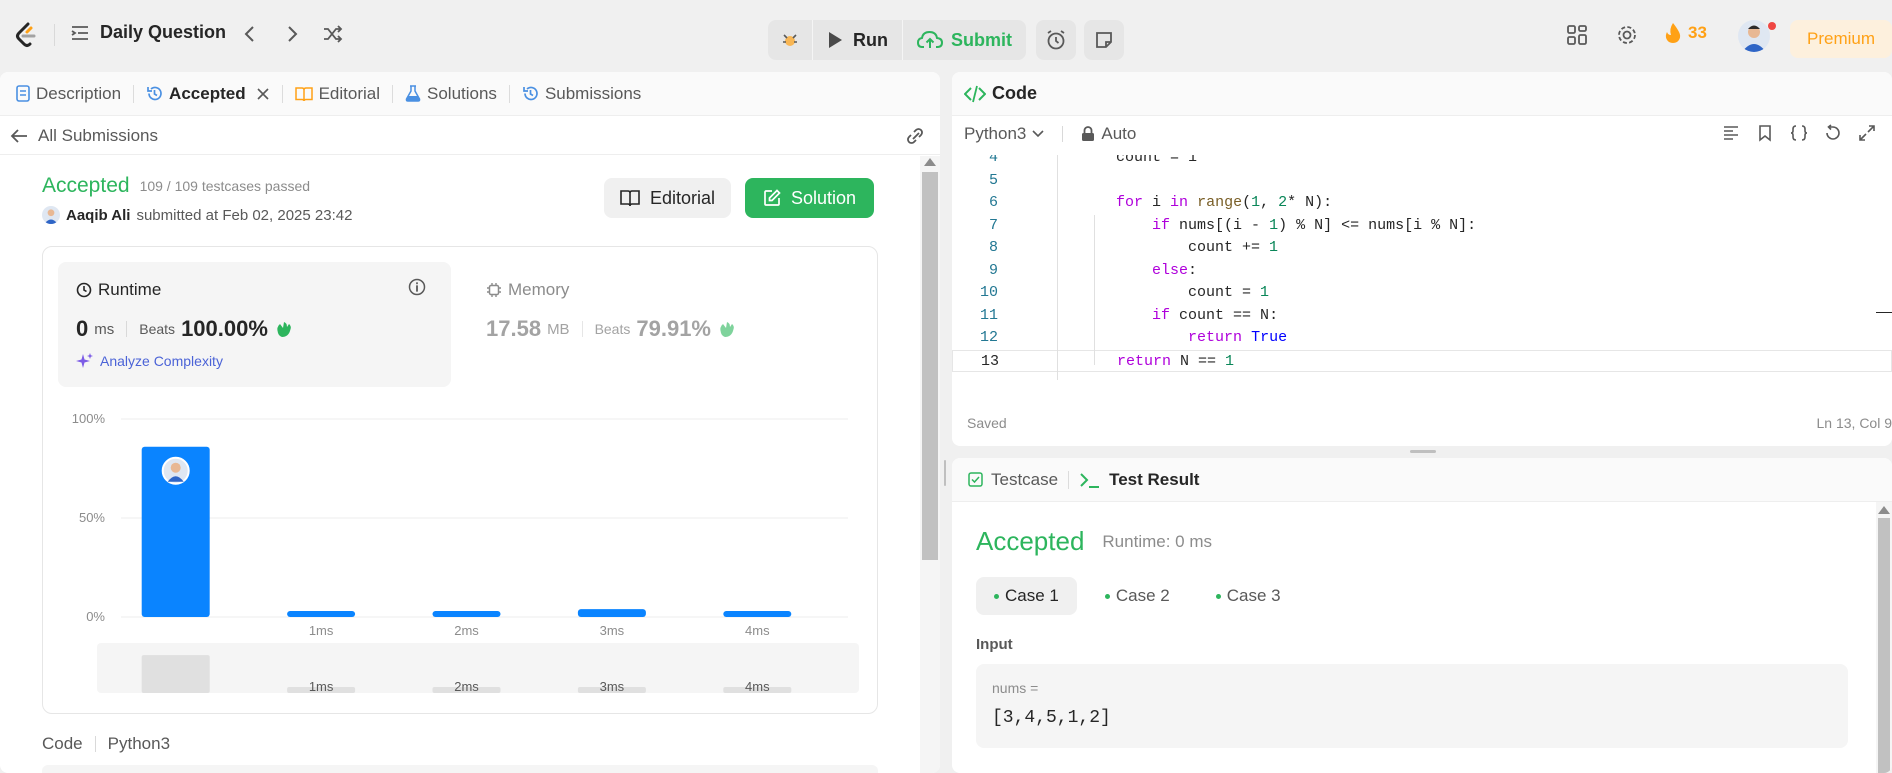 The width and height of the screenshot is (1892, 773). Describe the element at coordinates (460, 517) in the screenshot. I see `runtime-distribution-chart: 100% 50% 0% 1ms 2ms 3ms 4ms` at that location.